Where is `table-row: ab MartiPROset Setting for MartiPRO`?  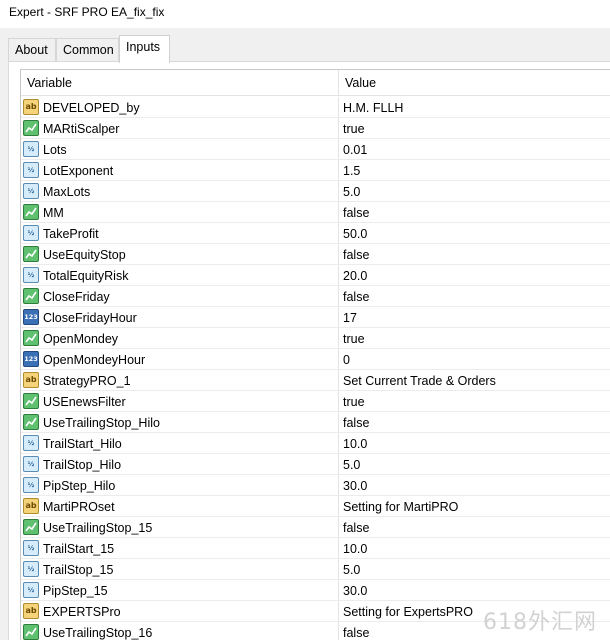
table-row: ab MartiPROset Setting for MartiPRO is located at coordinates (315, 506).